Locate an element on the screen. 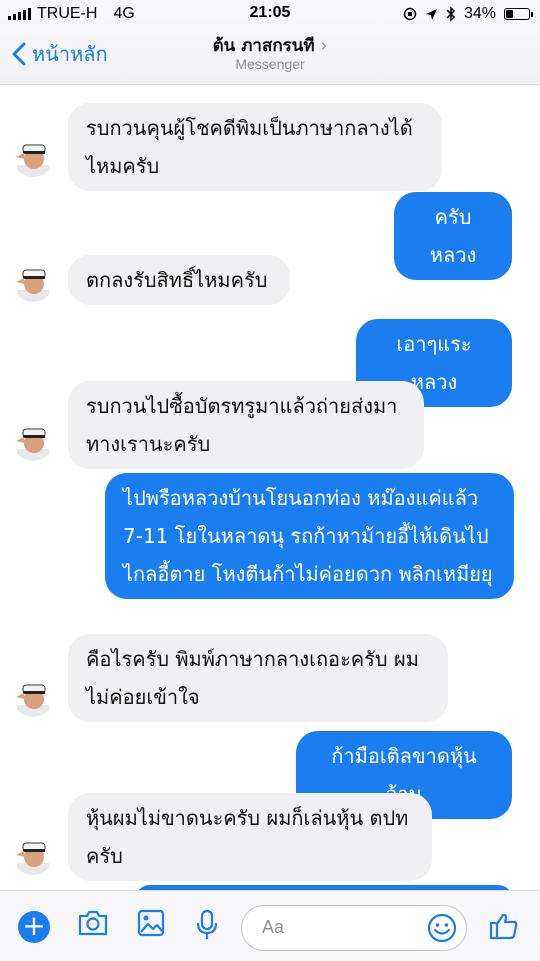 The image size is (540, 961). like-thumb-icon is located at coordinates (504, 926).